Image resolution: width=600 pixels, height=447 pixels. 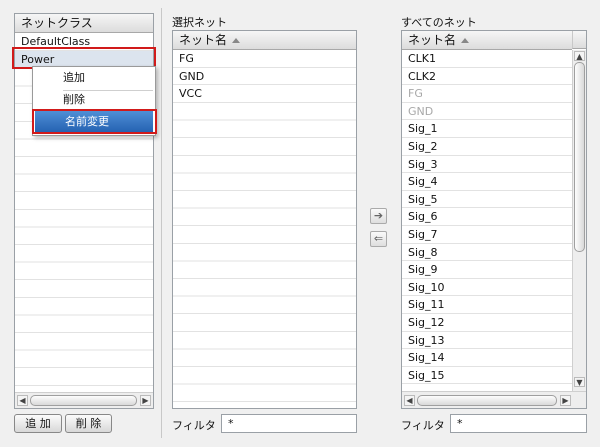 What do you see at coordinates (38, 423) in the screenshot?
I see `add-class-button: 追 加` at bounding box center [38, 423].